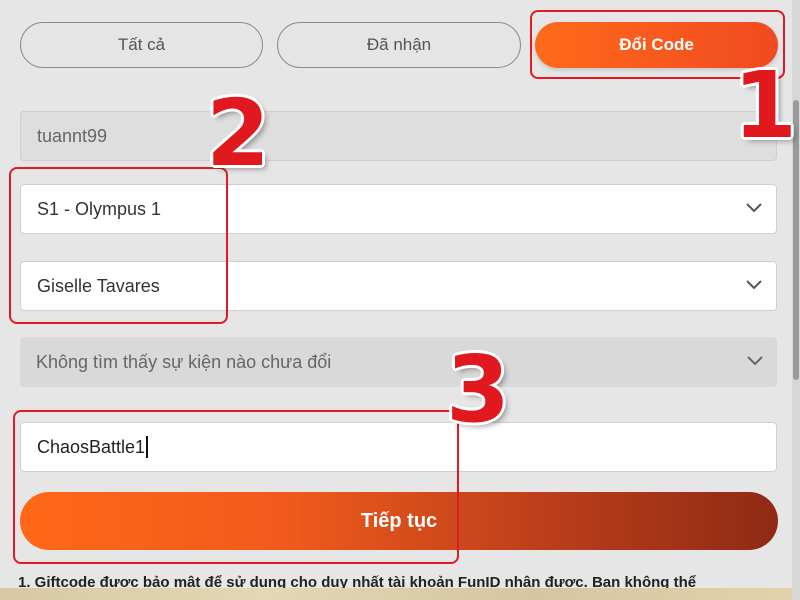 The width and height of the screenshot is (800, 600). What do you see at coordinates (238, 133) in the screenshot?
I see `step-number-2: 2` at bounding box center [238, 133].